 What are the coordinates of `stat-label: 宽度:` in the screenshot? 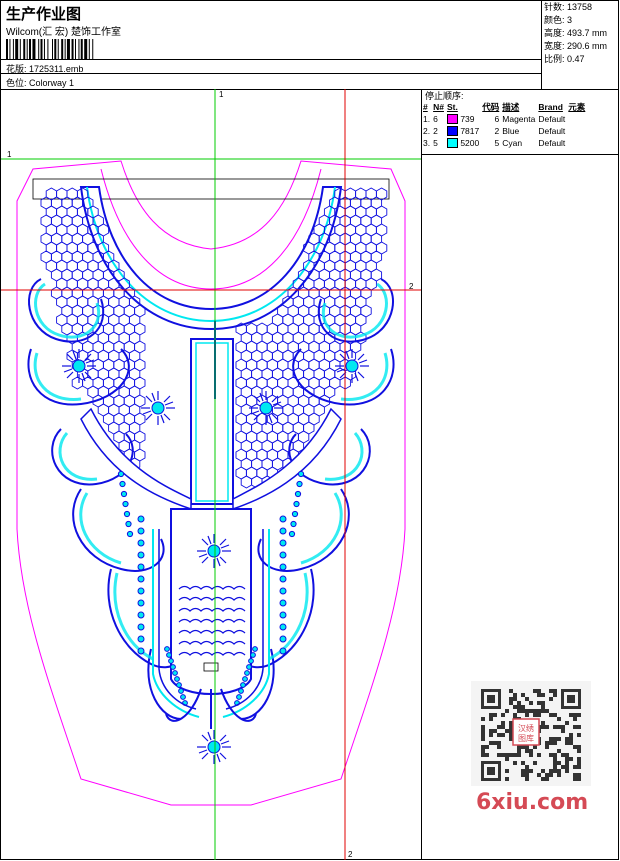 It's located at (554, 46).